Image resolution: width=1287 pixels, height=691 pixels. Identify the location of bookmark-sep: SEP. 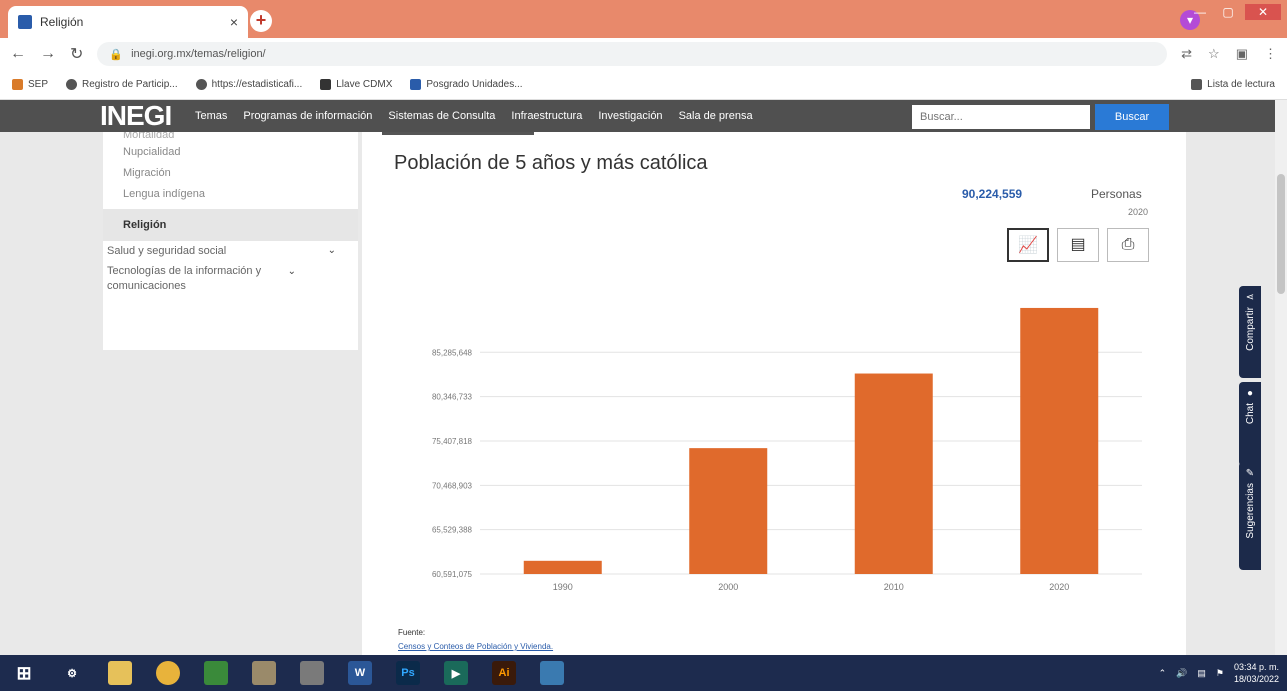
(30, 84).